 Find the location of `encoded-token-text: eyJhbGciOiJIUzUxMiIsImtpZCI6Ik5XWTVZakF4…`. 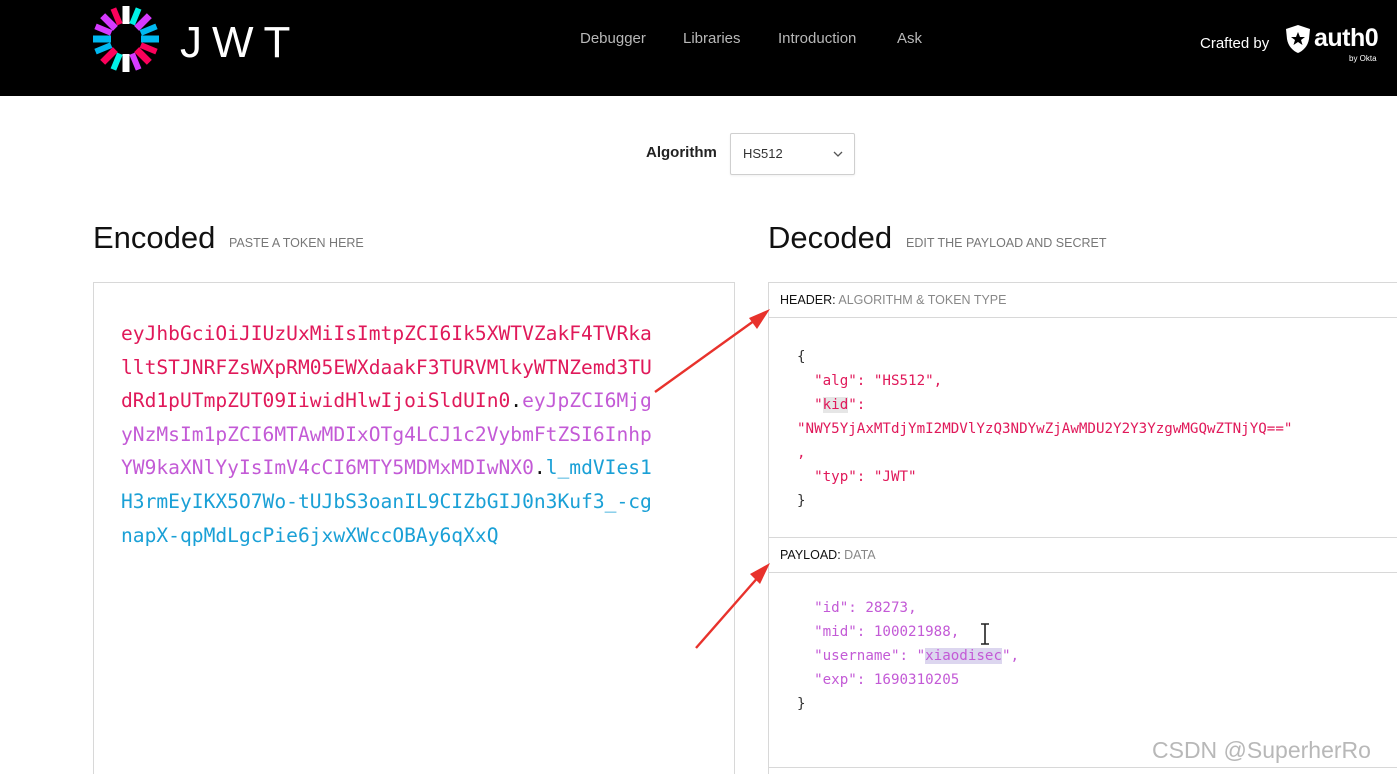

encoded-token-text: eyJhbGciOiJIUzUxMiIsImtpZCI6Ik5XWTVZakF4… is located at coordinates (391, 434).